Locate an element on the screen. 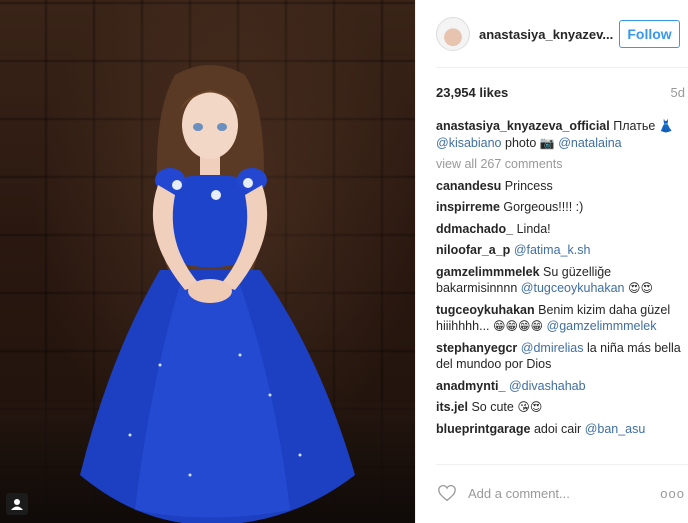 The height and width of the screenshot is (523, 688). comment-text: Princess is located at coordinates (528, 185).